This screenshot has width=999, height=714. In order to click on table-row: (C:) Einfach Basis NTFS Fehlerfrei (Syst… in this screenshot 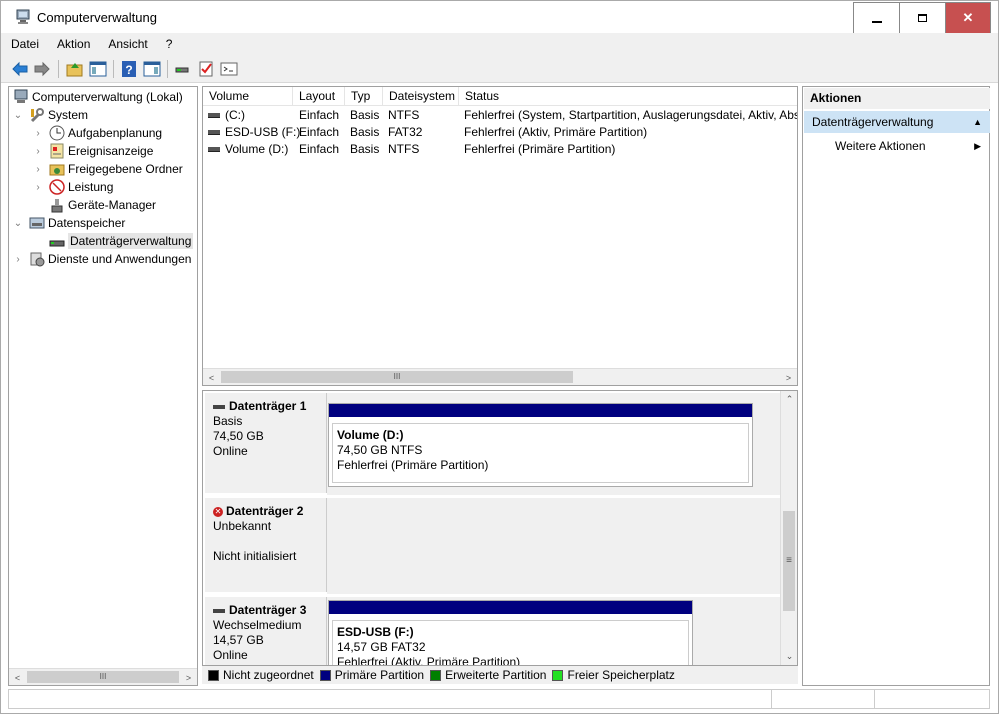, I will do `click(500, 115)`.